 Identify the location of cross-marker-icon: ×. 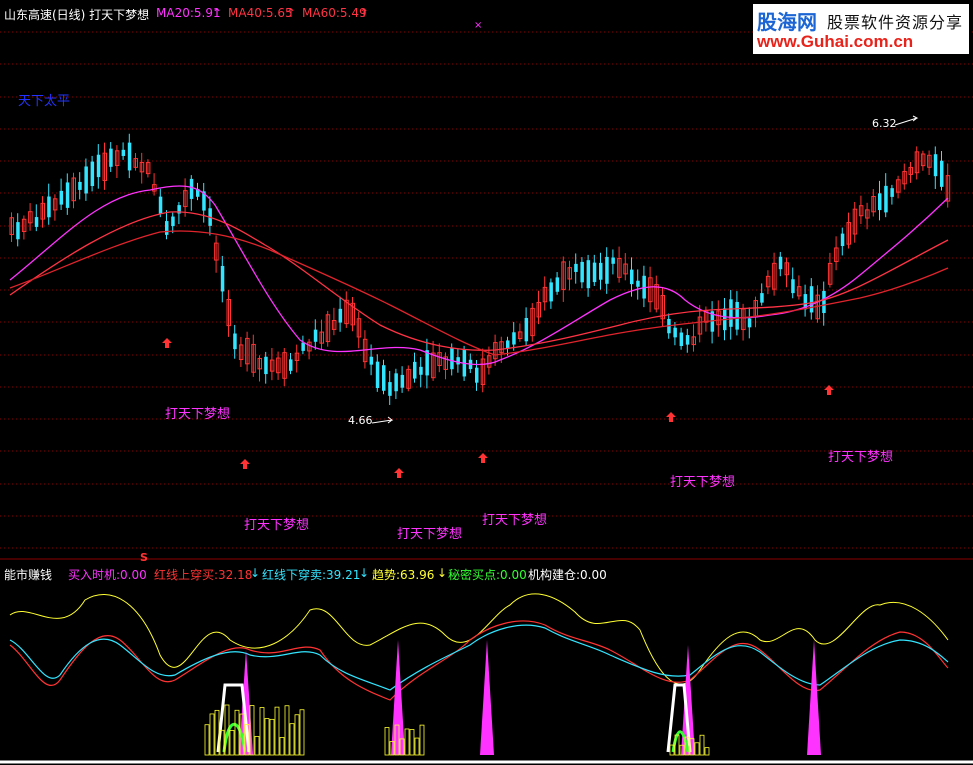
(478, 25).